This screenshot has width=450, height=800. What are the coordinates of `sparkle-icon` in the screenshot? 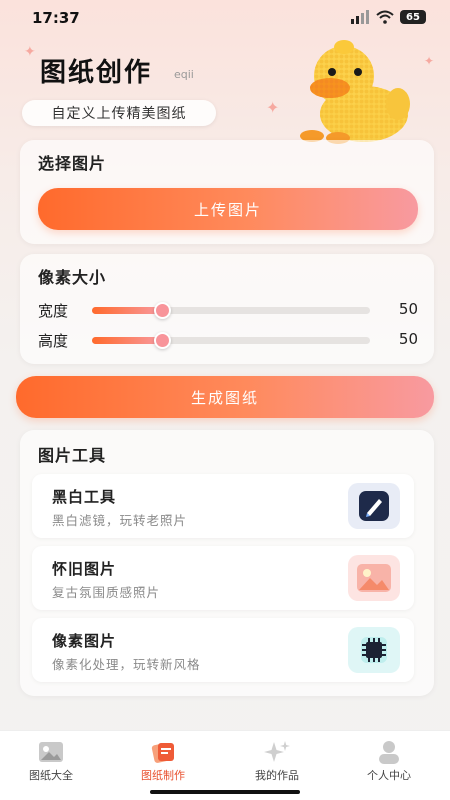 It's located at (277, 751).